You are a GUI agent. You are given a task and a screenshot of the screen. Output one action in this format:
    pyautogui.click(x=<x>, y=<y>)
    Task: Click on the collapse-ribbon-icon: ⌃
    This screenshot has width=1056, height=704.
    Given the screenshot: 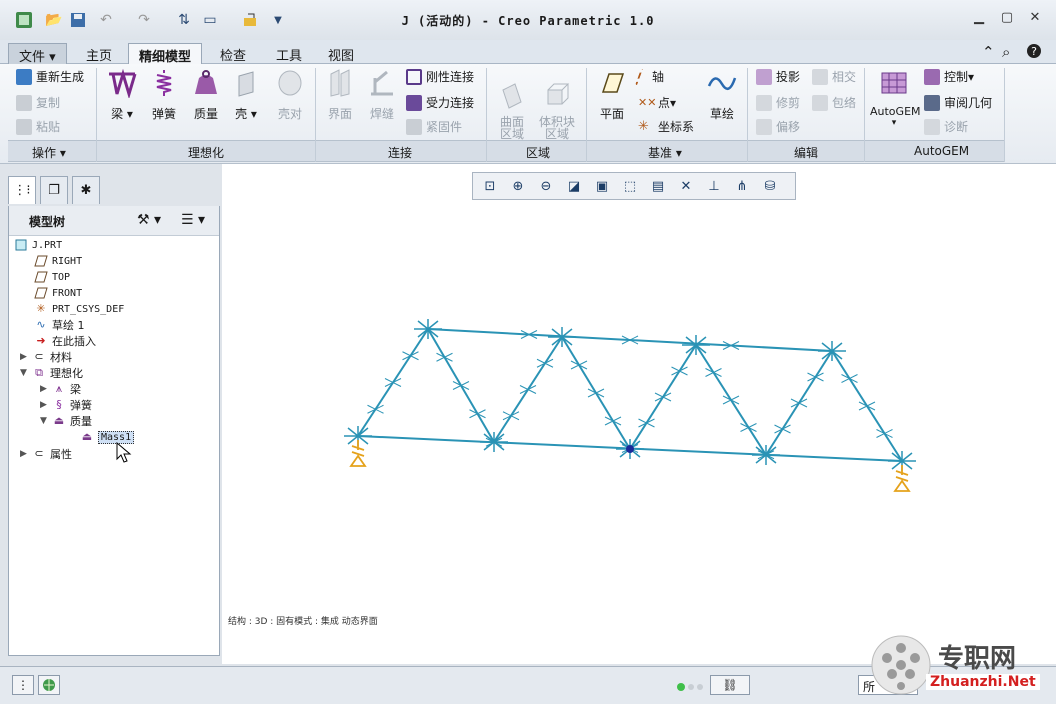 What is the action you would take?
    pyautogui.click(x=988, y=52)
    